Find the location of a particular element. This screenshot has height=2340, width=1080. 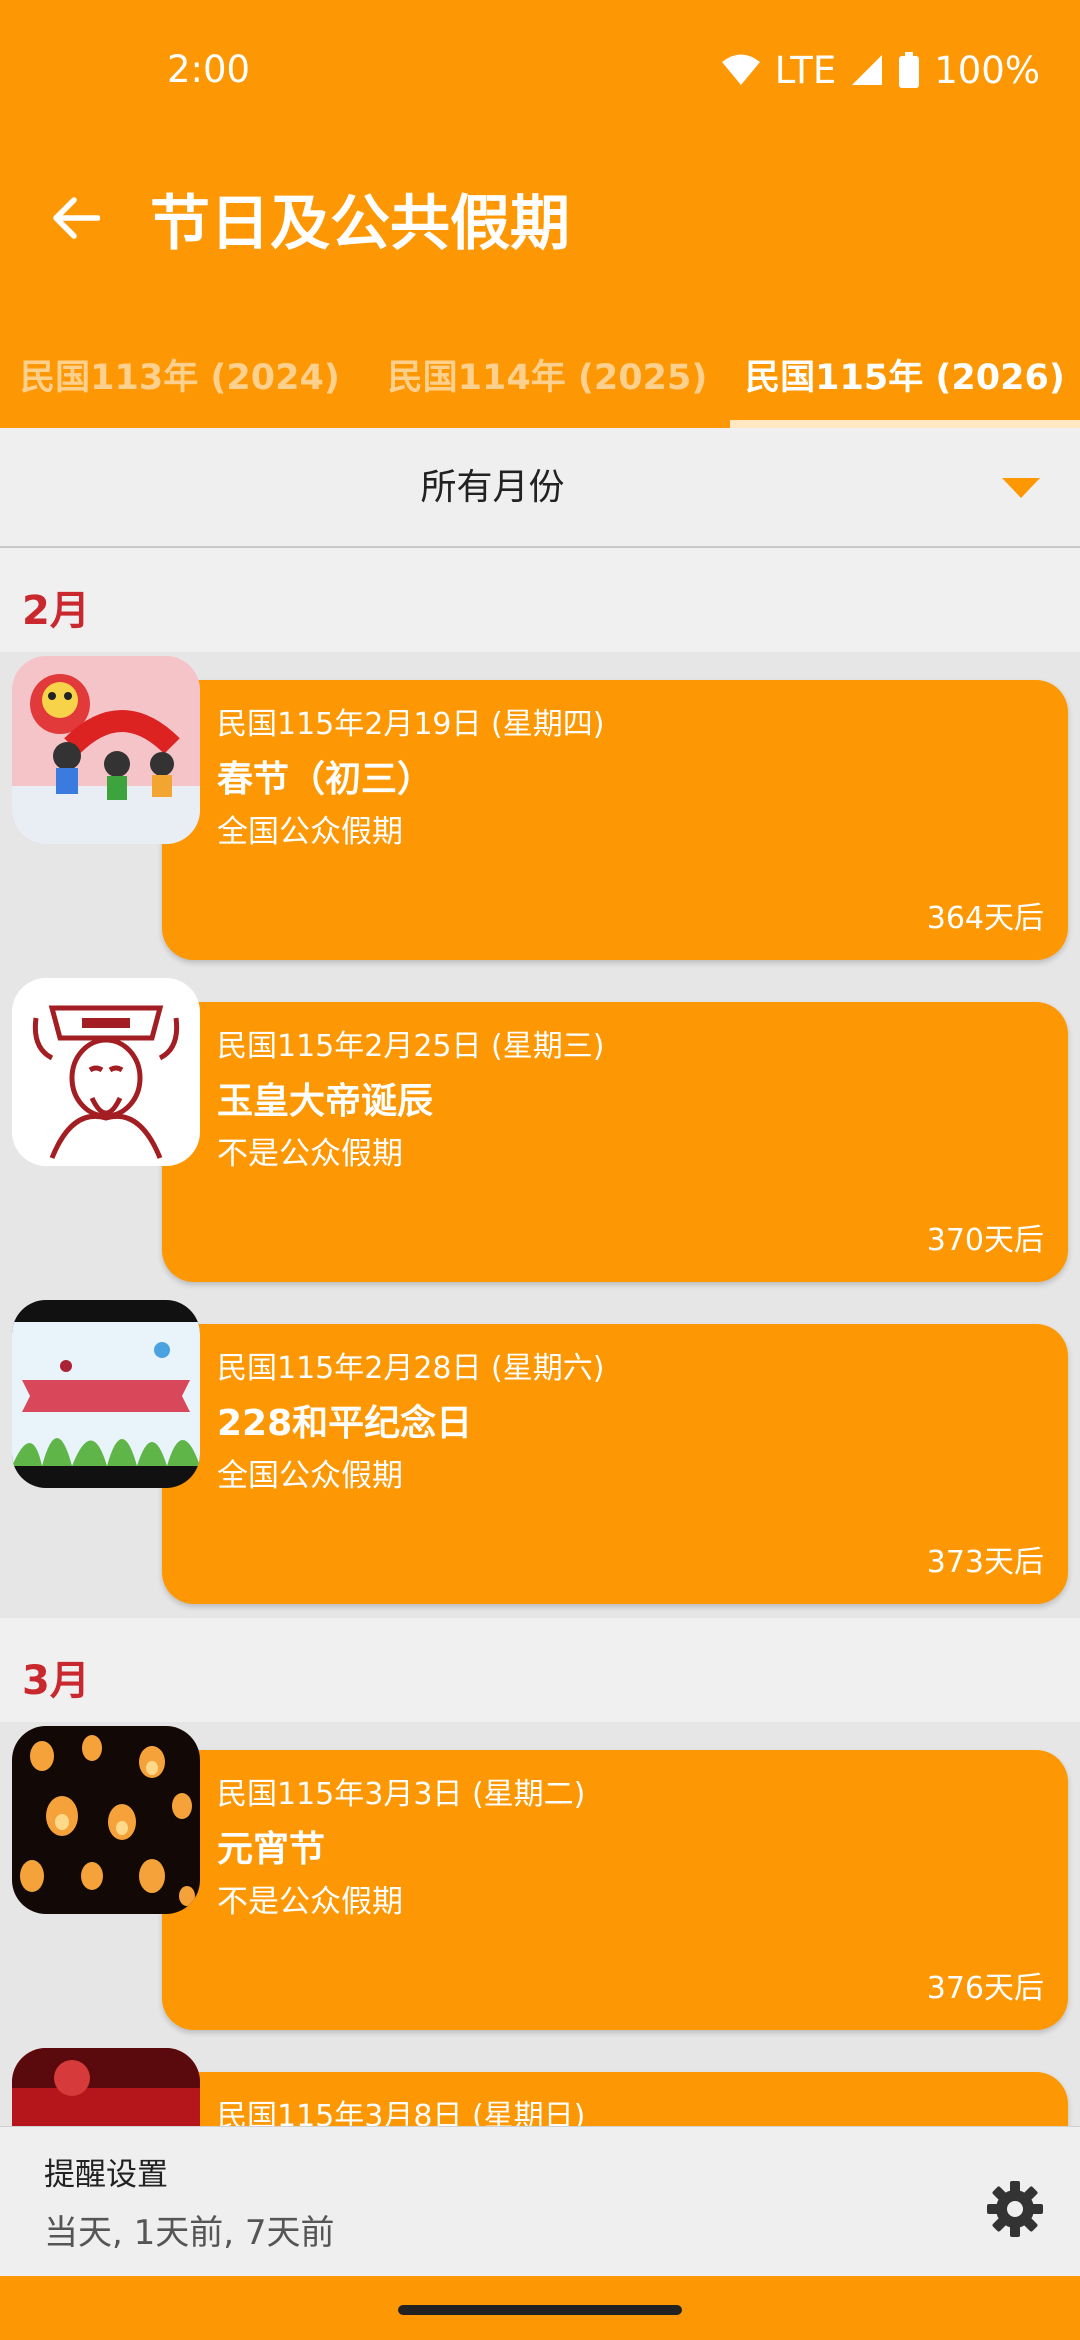

arrow-left-icon is located at coordinates (76, 220).